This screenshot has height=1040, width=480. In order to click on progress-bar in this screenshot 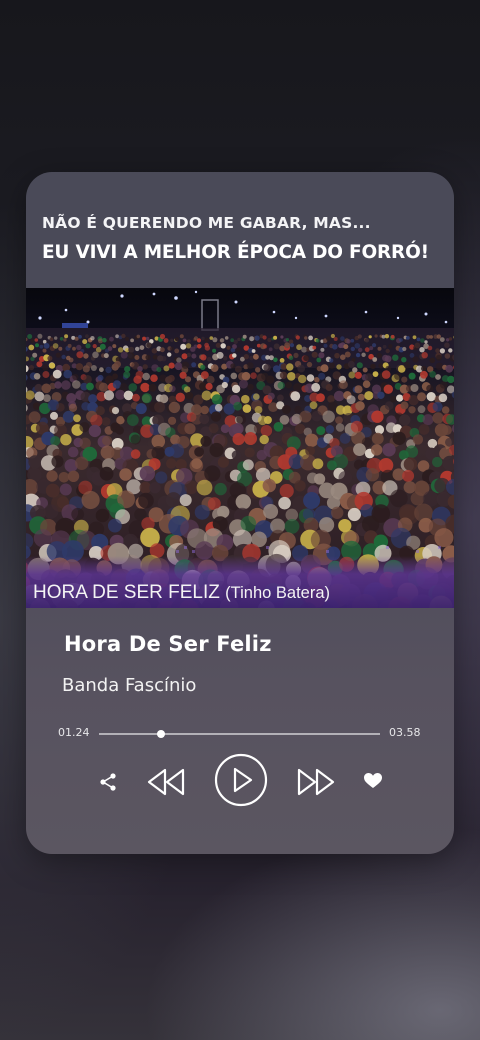, I will do `click(239, 734)`.